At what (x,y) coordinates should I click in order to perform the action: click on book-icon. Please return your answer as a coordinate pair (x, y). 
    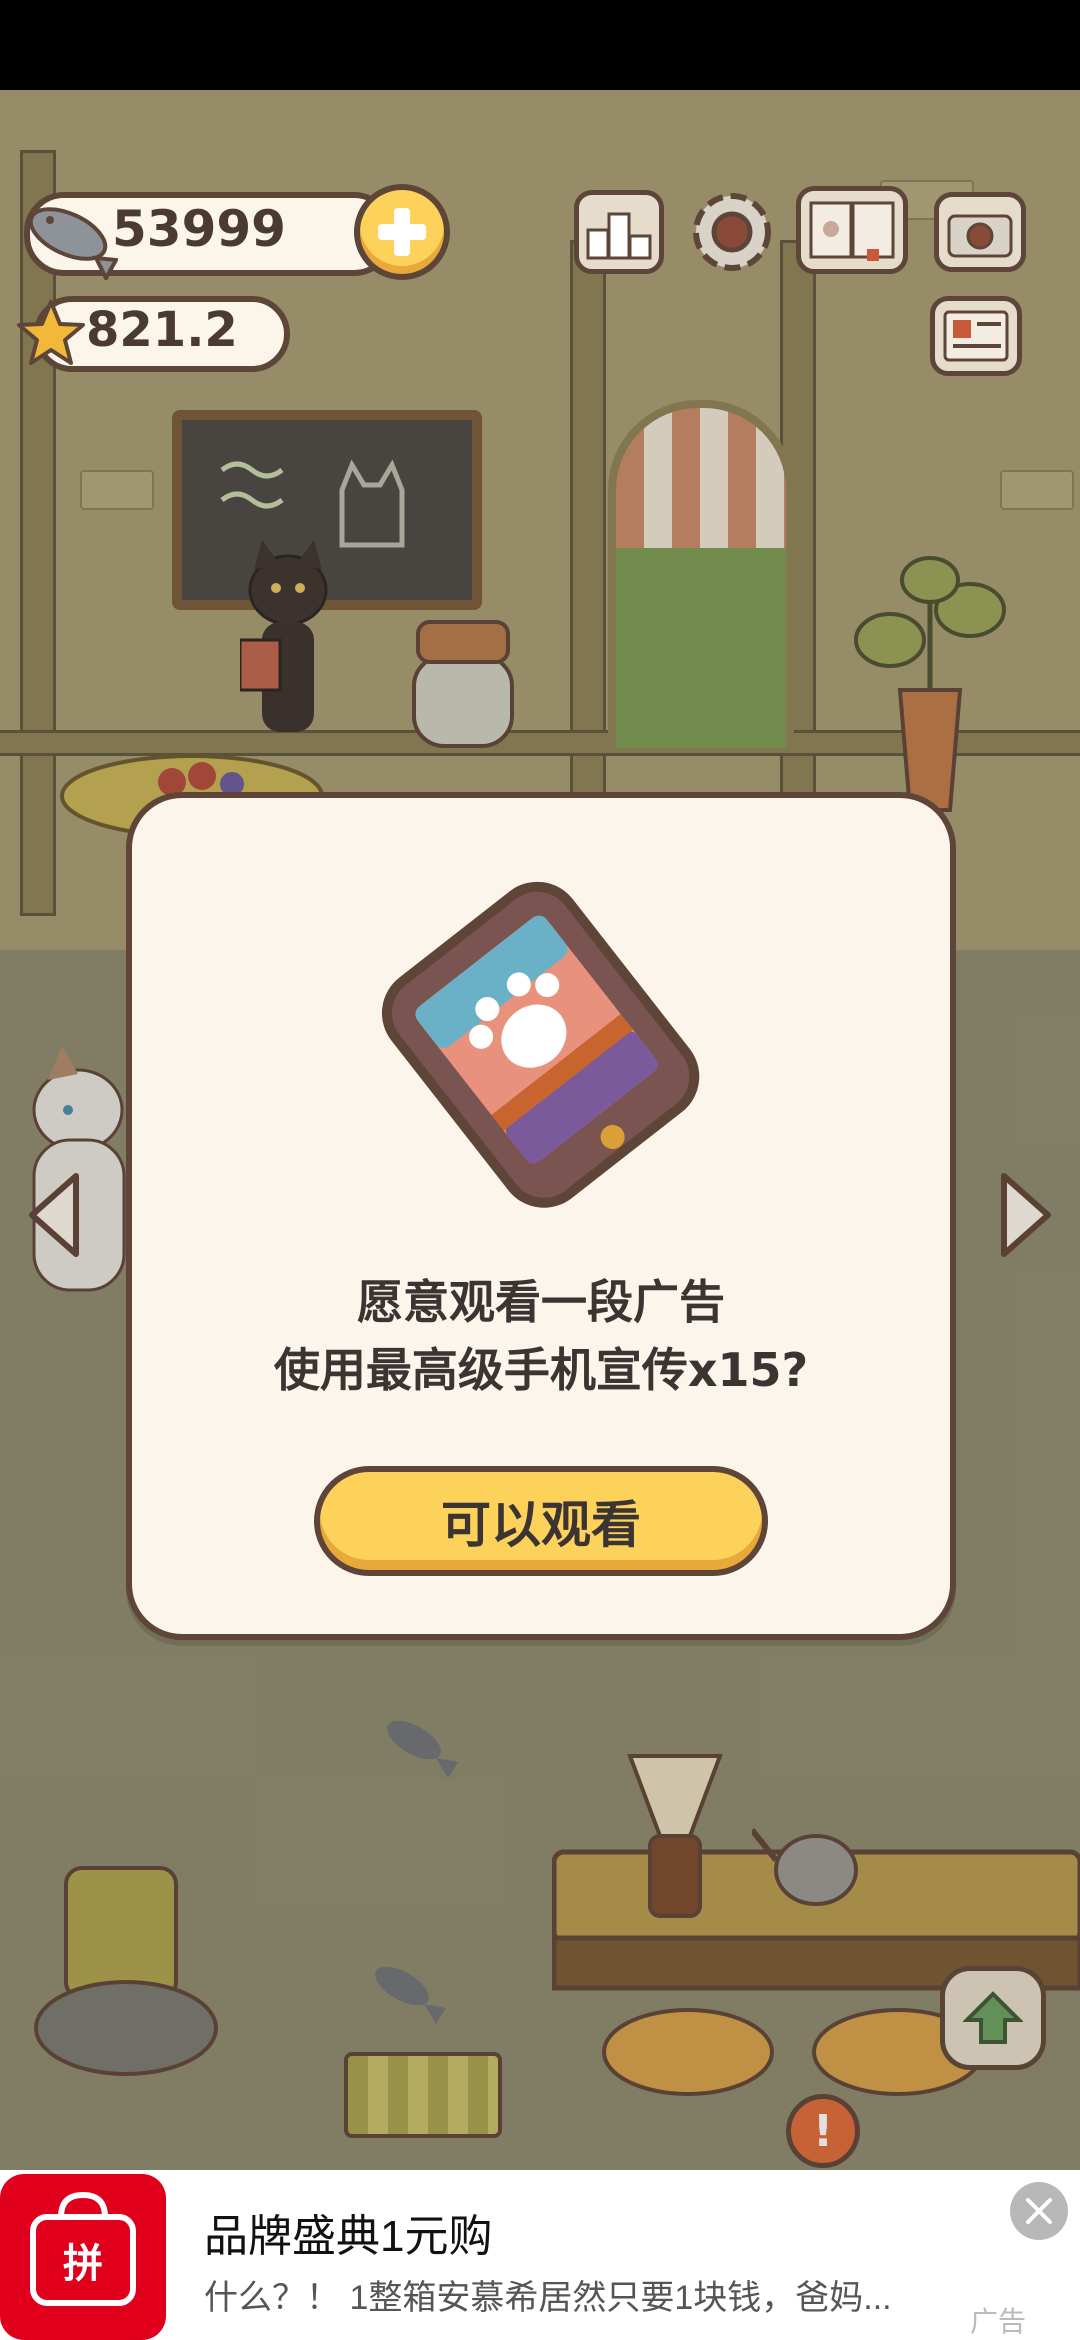
    Looking at the image, I should click on (852, 231).